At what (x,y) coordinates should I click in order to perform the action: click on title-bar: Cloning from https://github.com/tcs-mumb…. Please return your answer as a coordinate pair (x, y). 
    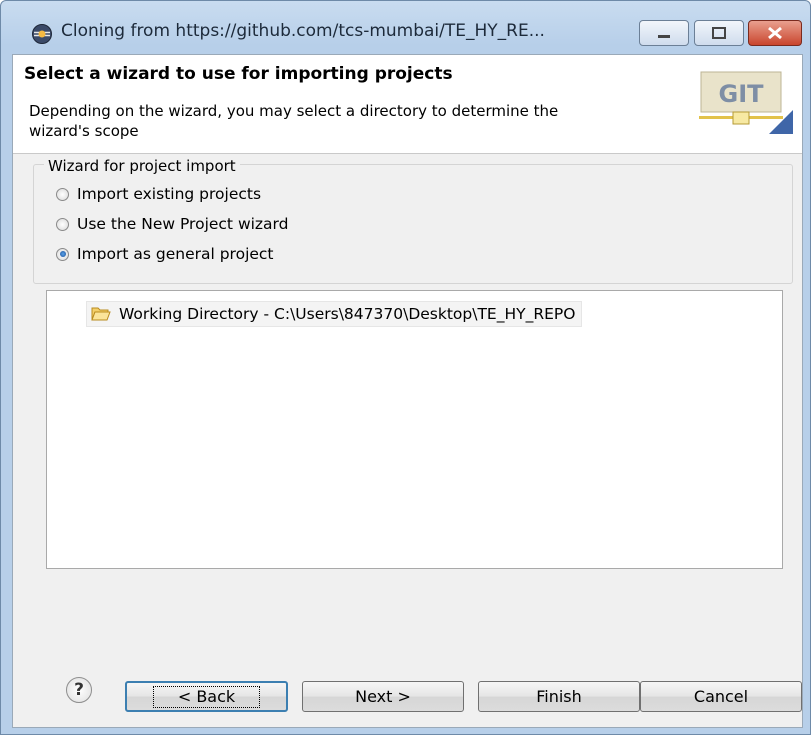
    Looking at the image, I should click on (405, 23).